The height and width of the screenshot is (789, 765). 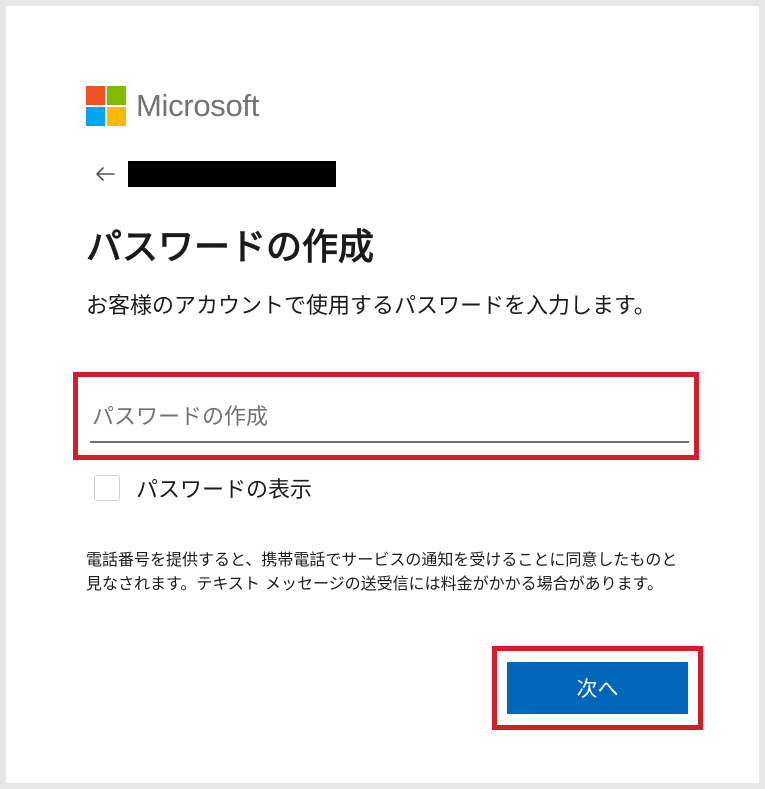 What do you see at coordinates (198, 105) in the screenshot?
I see `brand-name: Microsoft` at bounding box center [198, 105].